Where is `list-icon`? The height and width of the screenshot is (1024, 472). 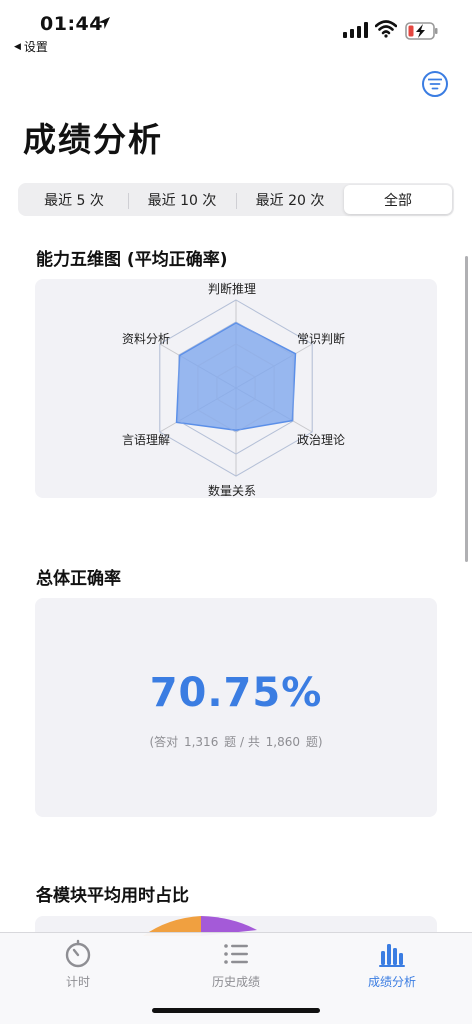 list-icon is located at coordinates (236, 954).